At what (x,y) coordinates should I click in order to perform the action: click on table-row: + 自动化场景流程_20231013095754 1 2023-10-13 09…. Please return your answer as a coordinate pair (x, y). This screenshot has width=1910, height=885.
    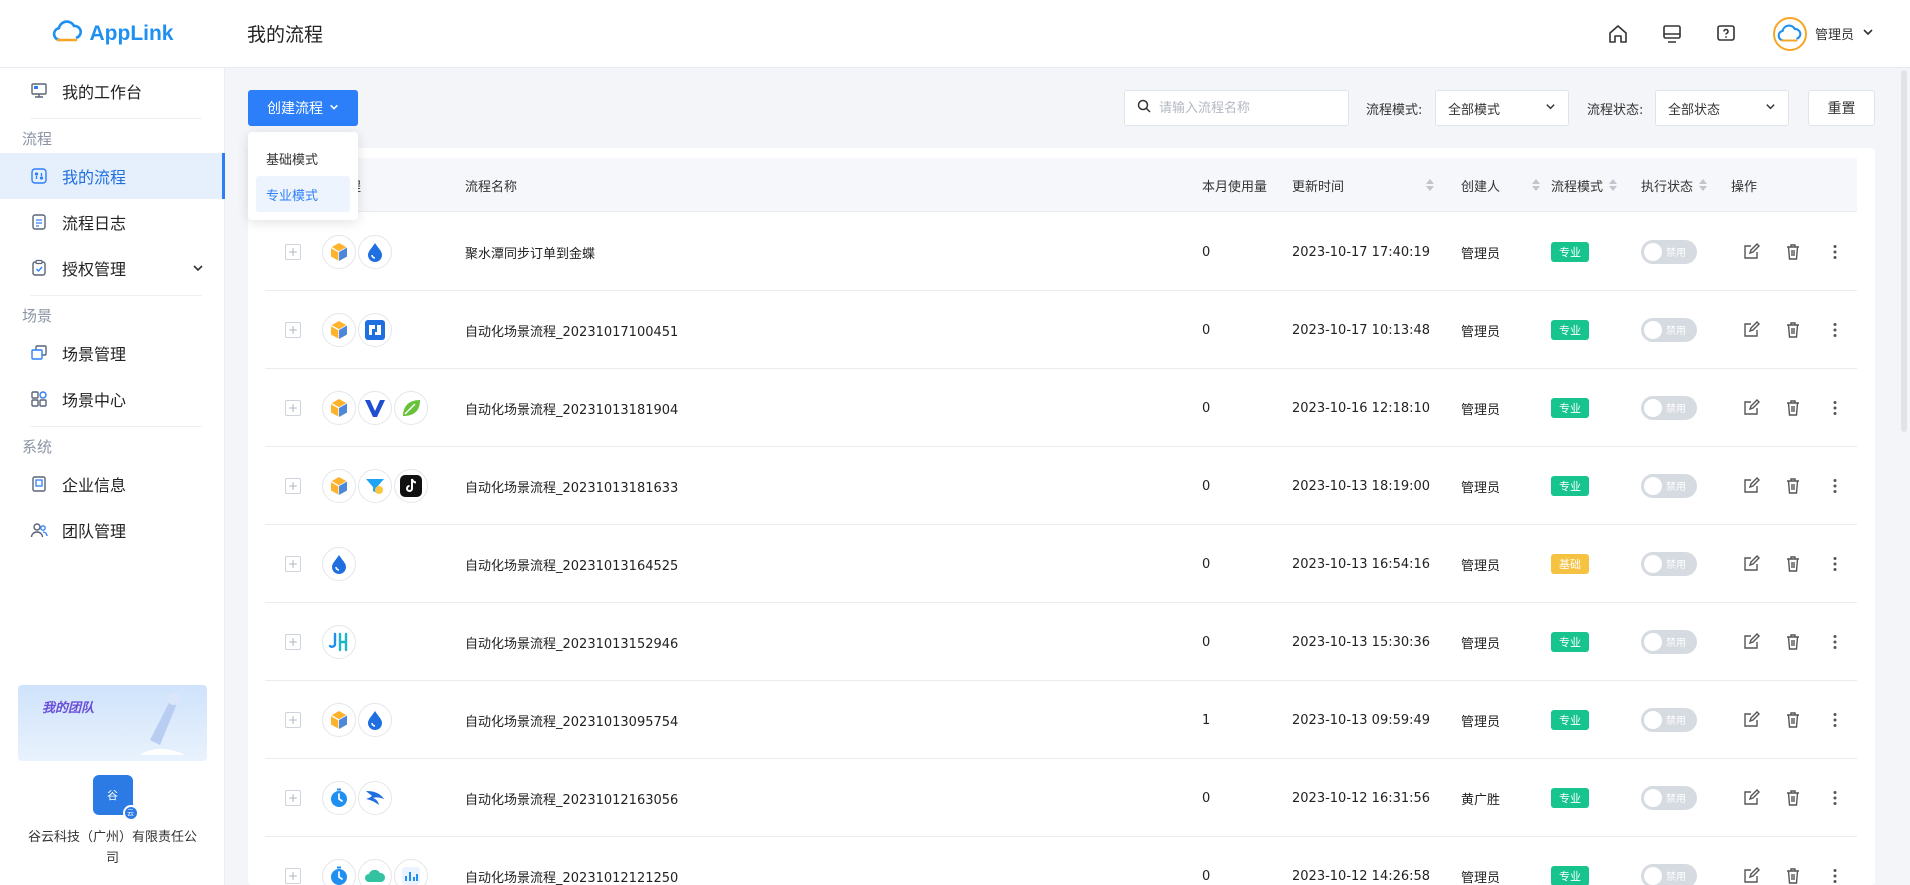
    Looking at the image, I should click on (1061, 720).